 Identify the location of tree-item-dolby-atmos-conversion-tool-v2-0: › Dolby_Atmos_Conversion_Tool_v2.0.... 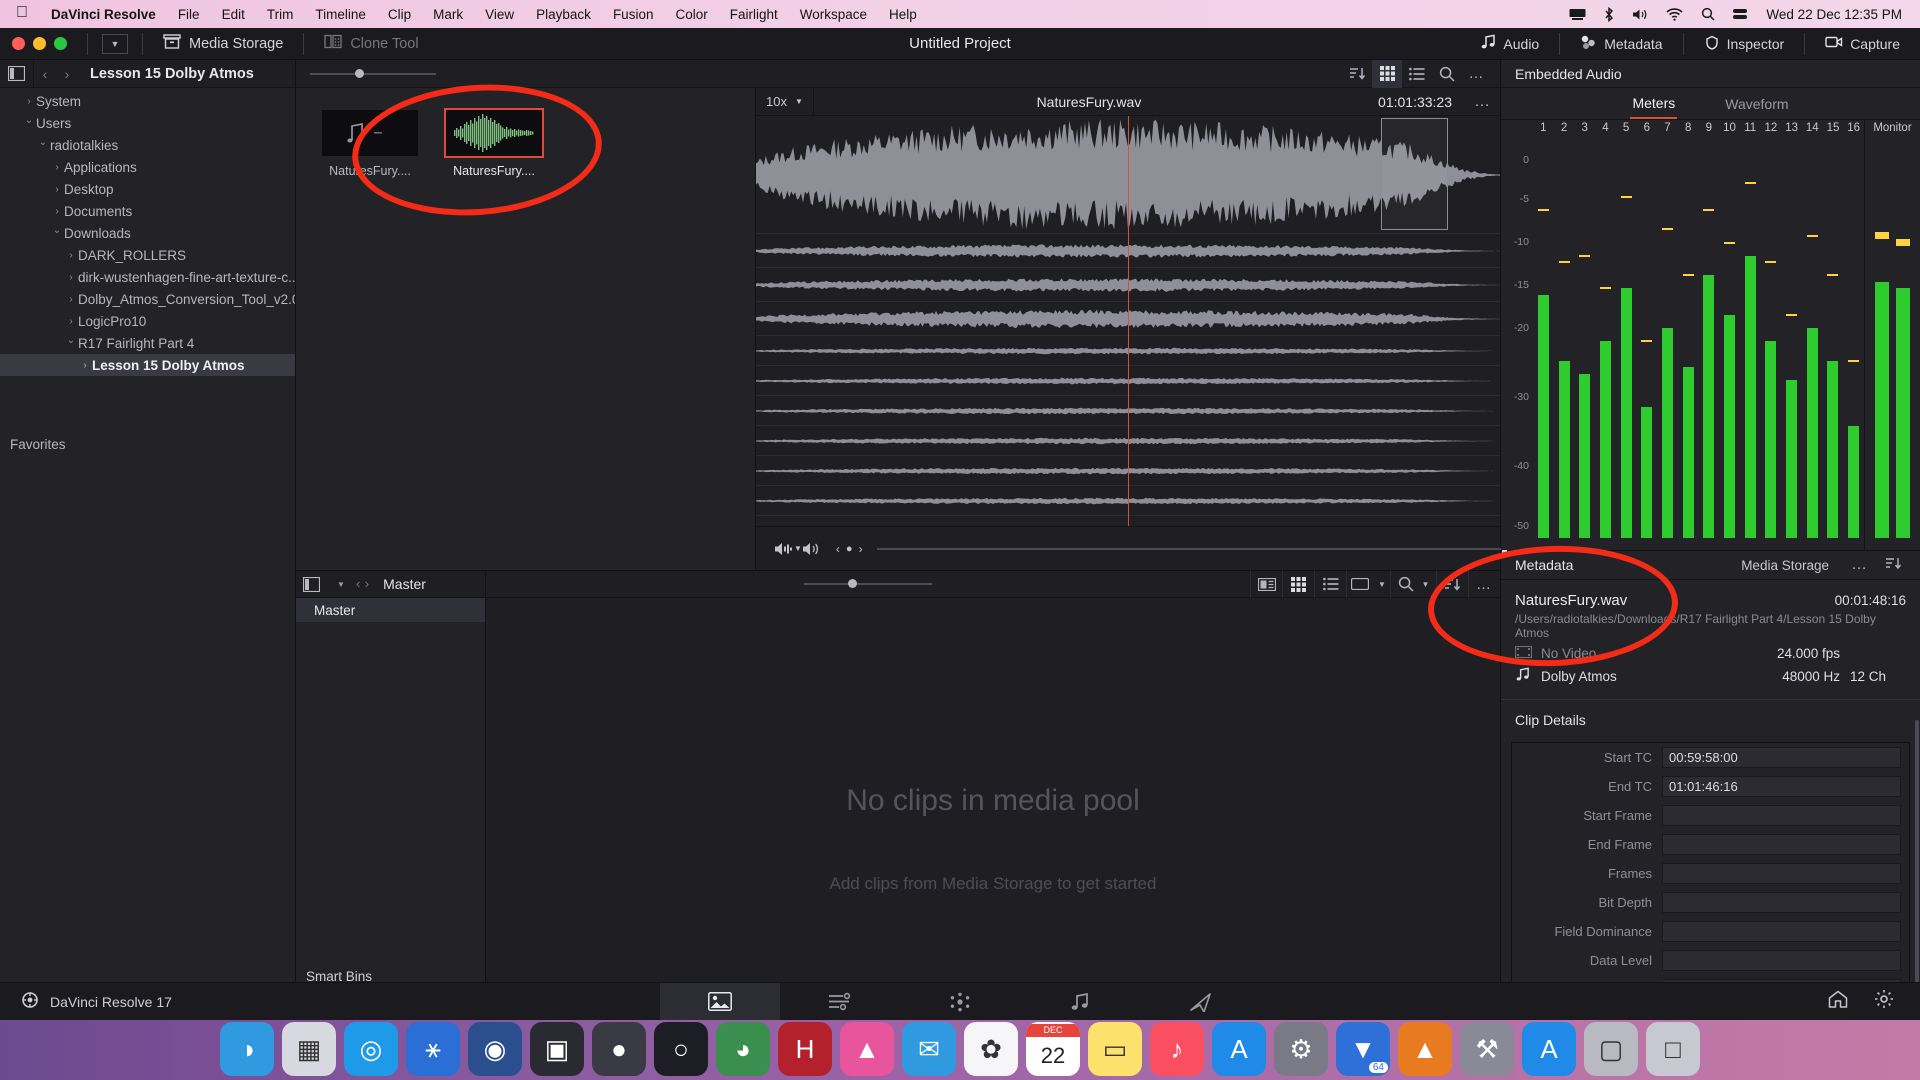
(147, 299).